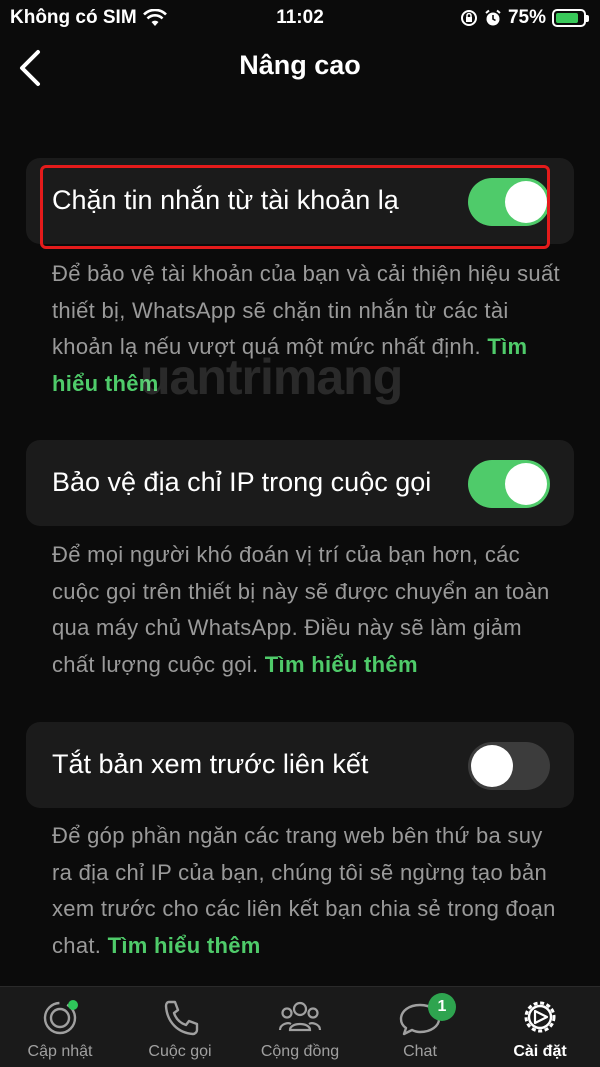 This screenshot has width=600, height=1067. Describe the element at coordinates (540, 1017) in the screenshot. I see `settings-gear-icon` at that location.